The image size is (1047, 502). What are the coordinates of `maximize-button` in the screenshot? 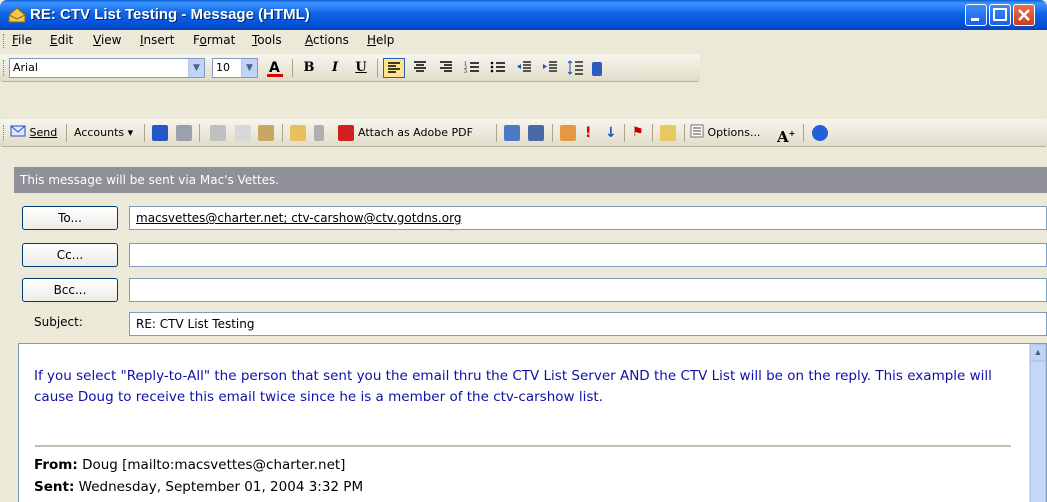 It's located at (1000, 15).